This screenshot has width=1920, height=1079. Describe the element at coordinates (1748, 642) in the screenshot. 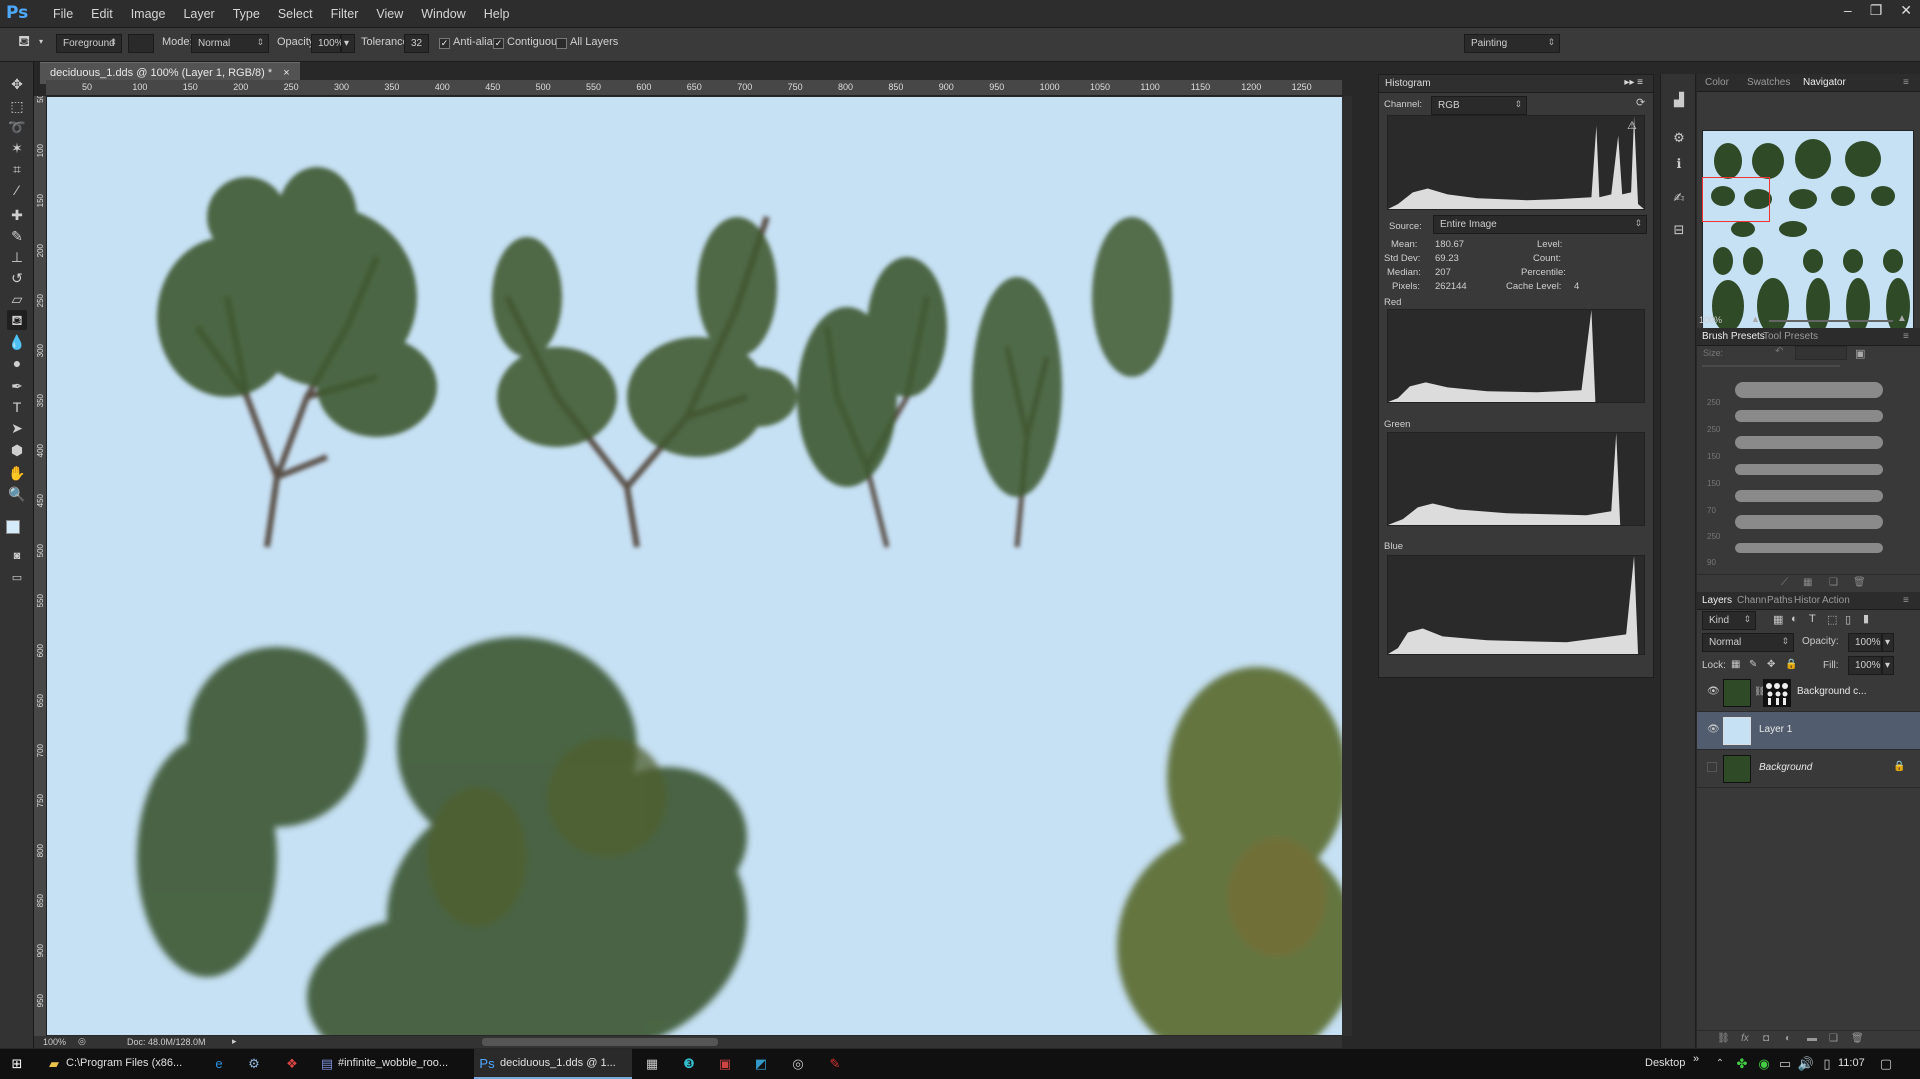

I see `blend-mode-select: Normal` at that location.